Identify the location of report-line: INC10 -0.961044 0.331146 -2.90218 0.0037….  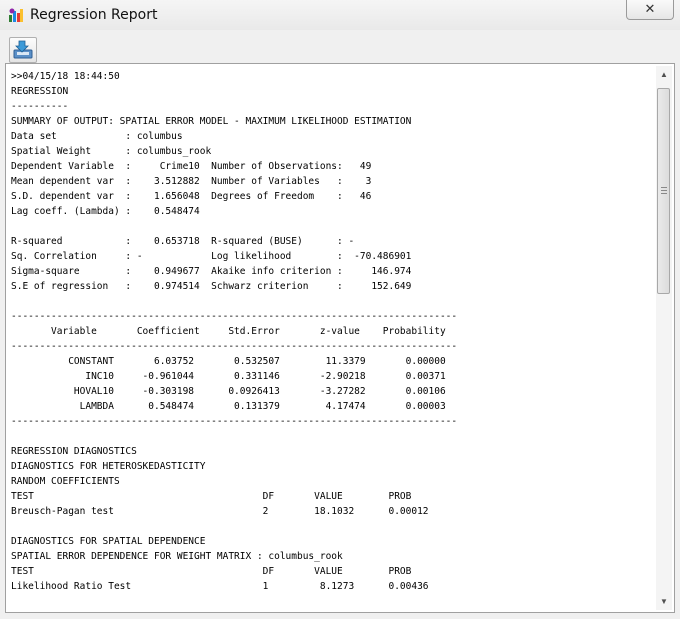
(228, 376).